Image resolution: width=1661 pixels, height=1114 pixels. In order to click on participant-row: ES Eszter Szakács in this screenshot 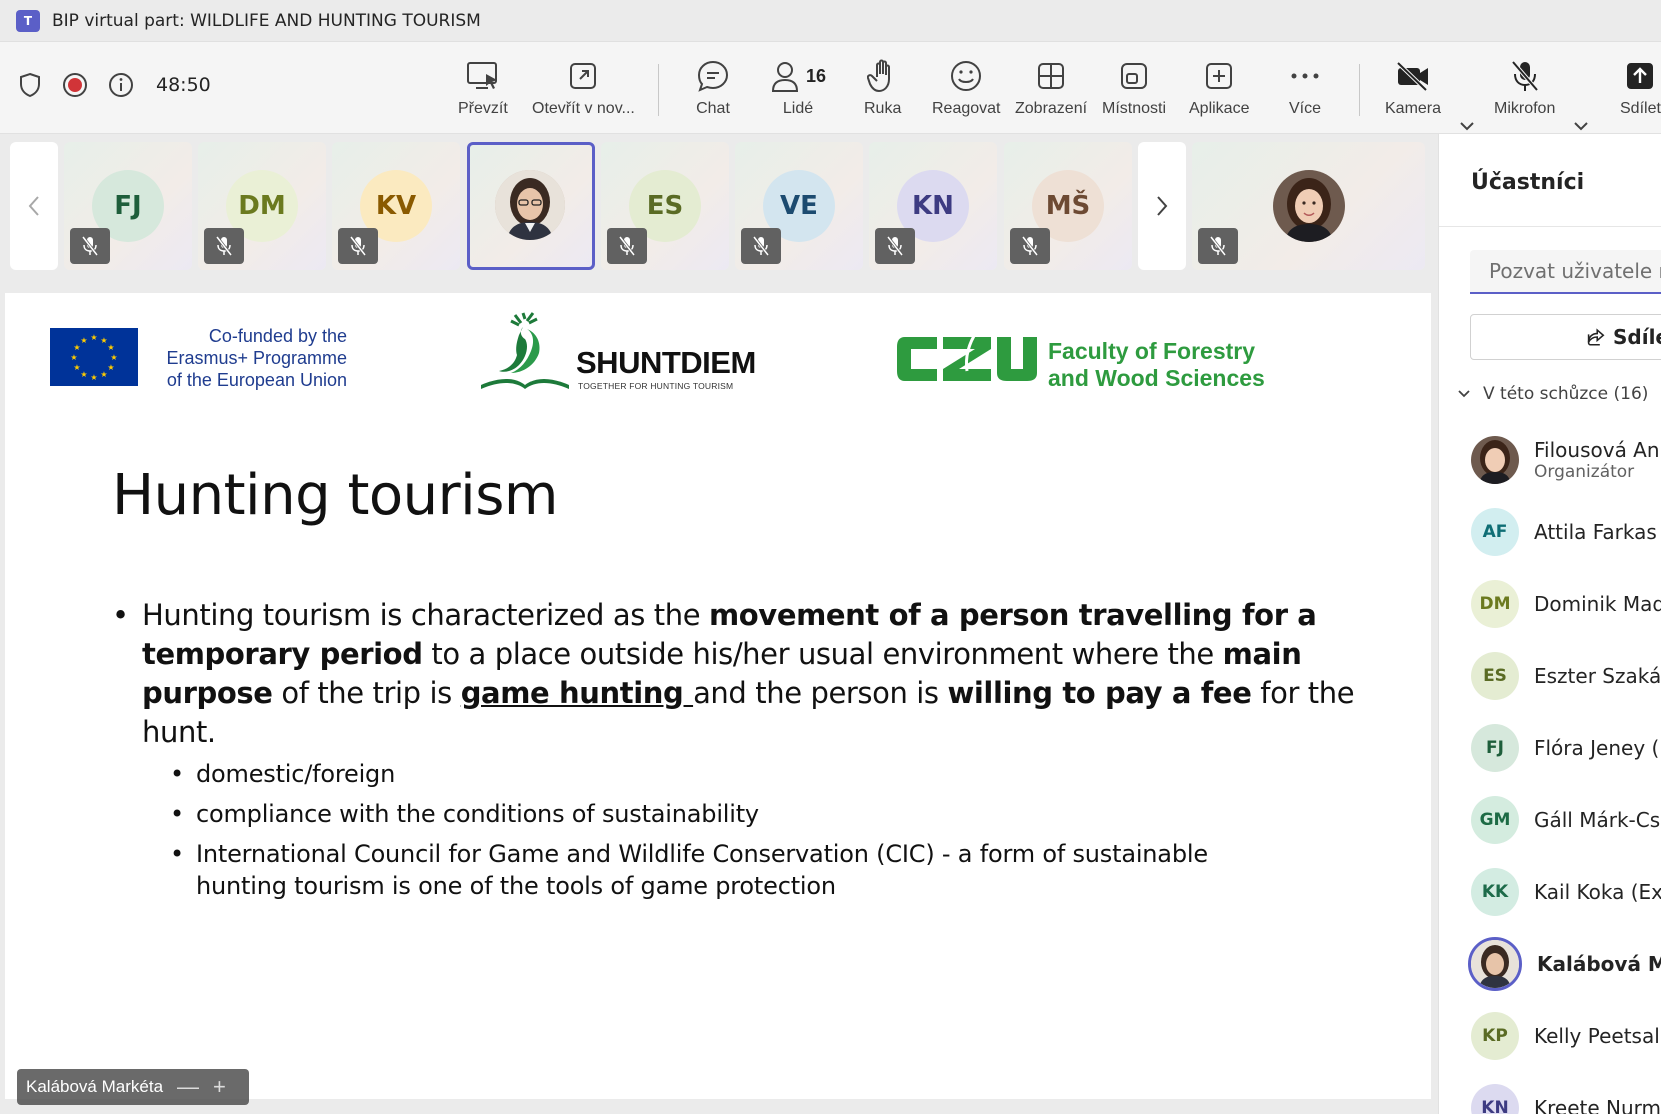, I will do `click(1566, 676)`.